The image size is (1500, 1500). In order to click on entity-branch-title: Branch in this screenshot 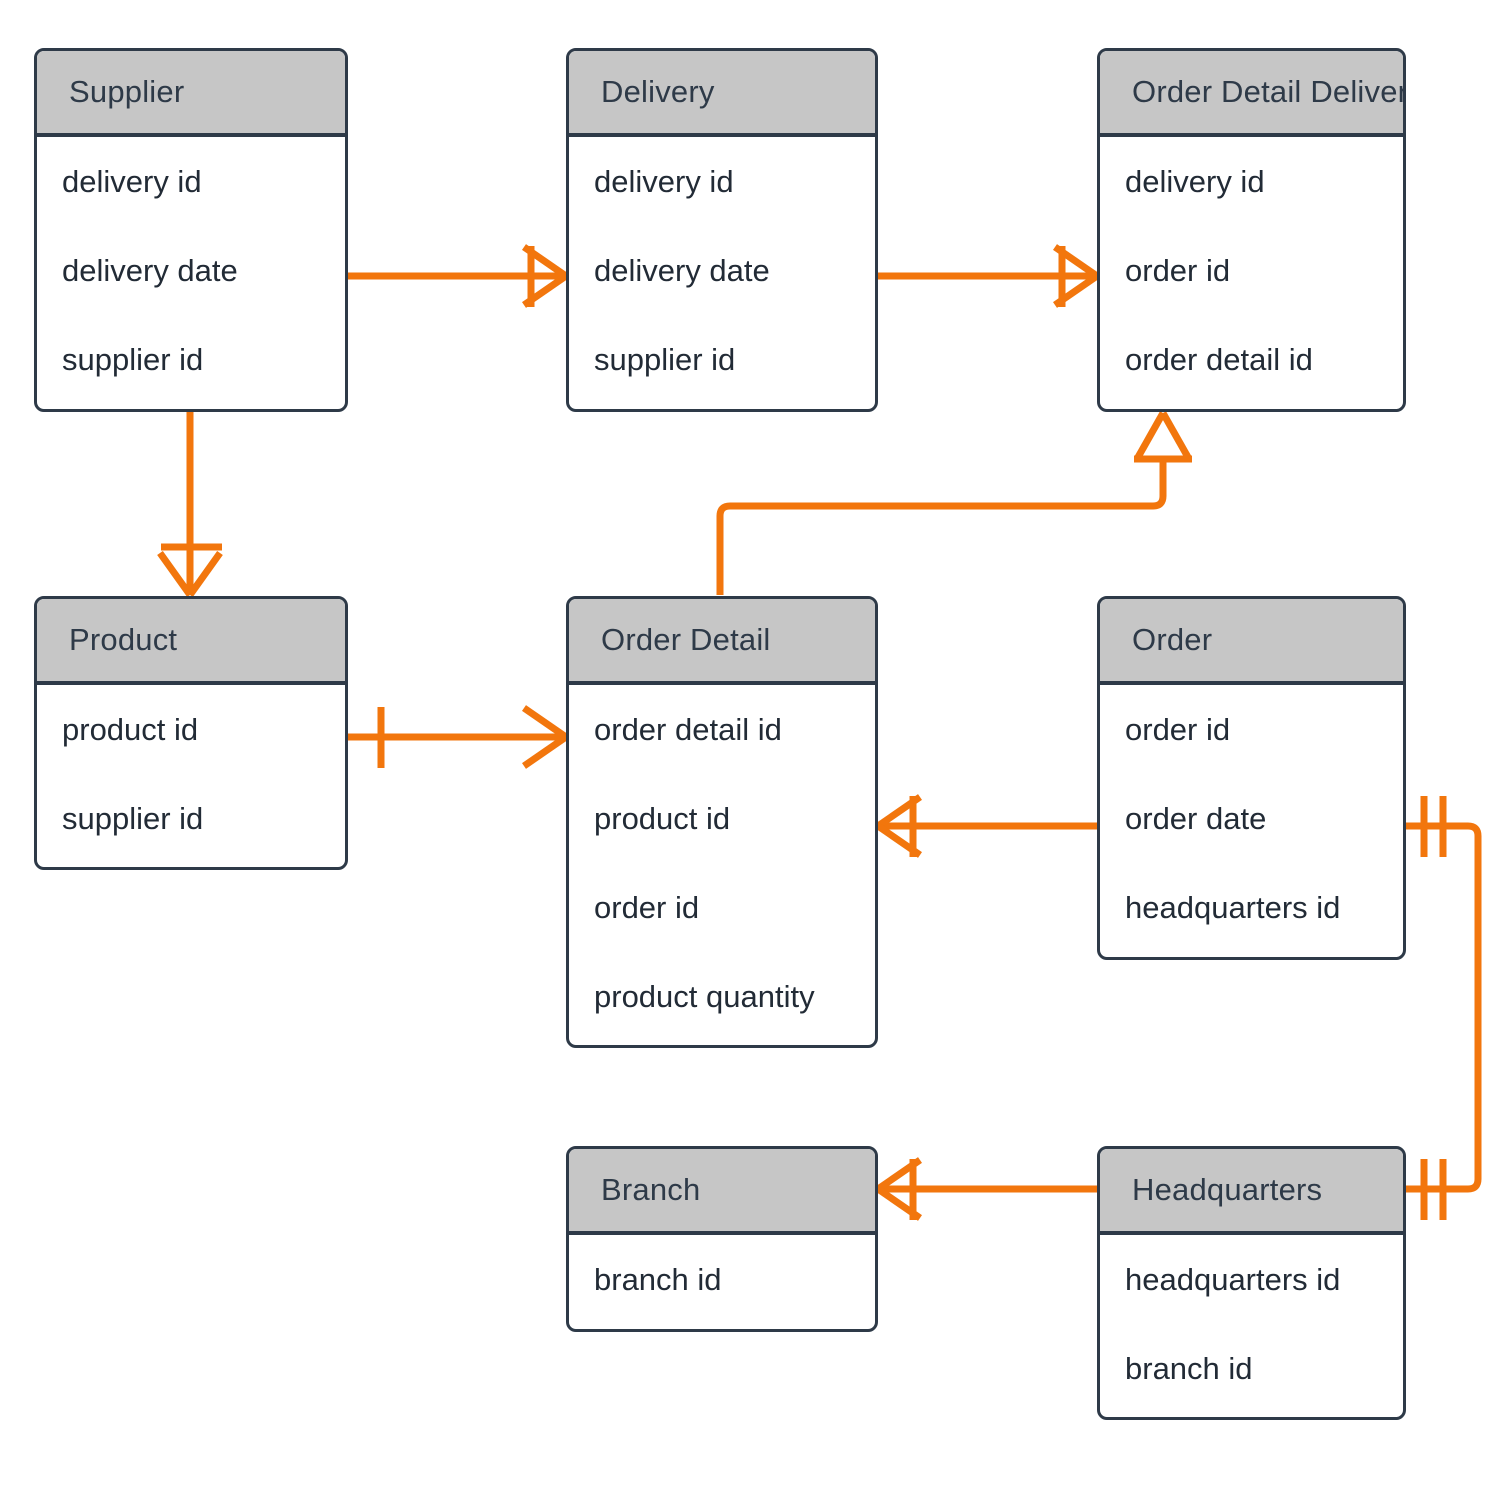, I will do `click(651, 1189)`.